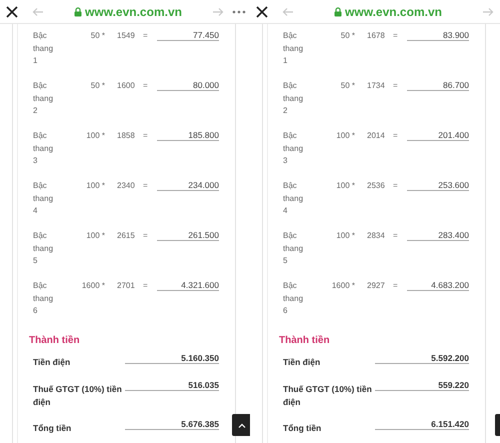  I want to click on more-icon, so click(239, 12).